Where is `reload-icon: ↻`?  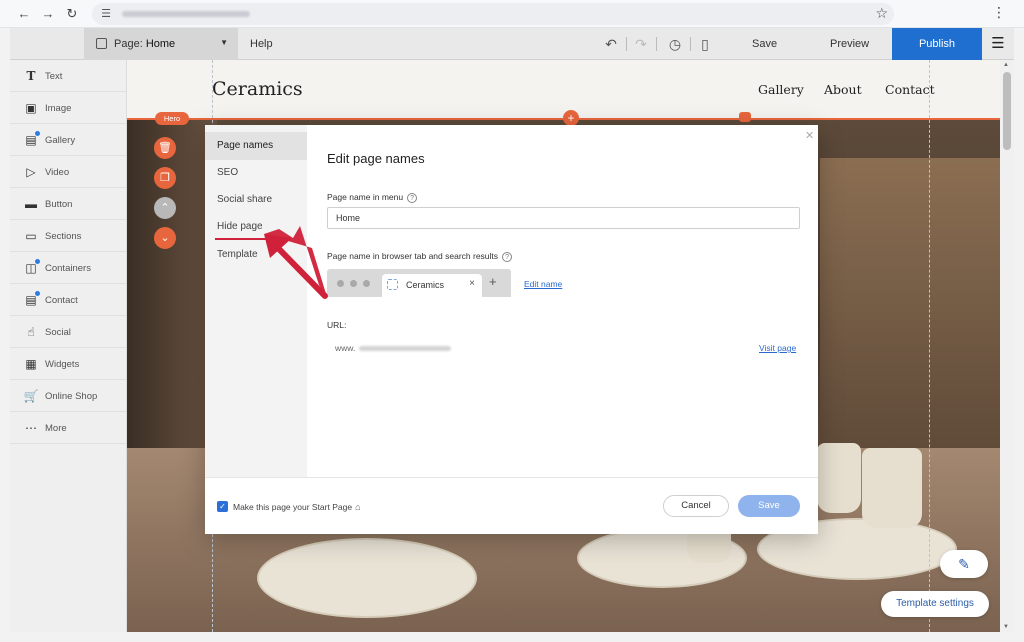 reload-icon: ↻ is located at coordinates (72, 14).